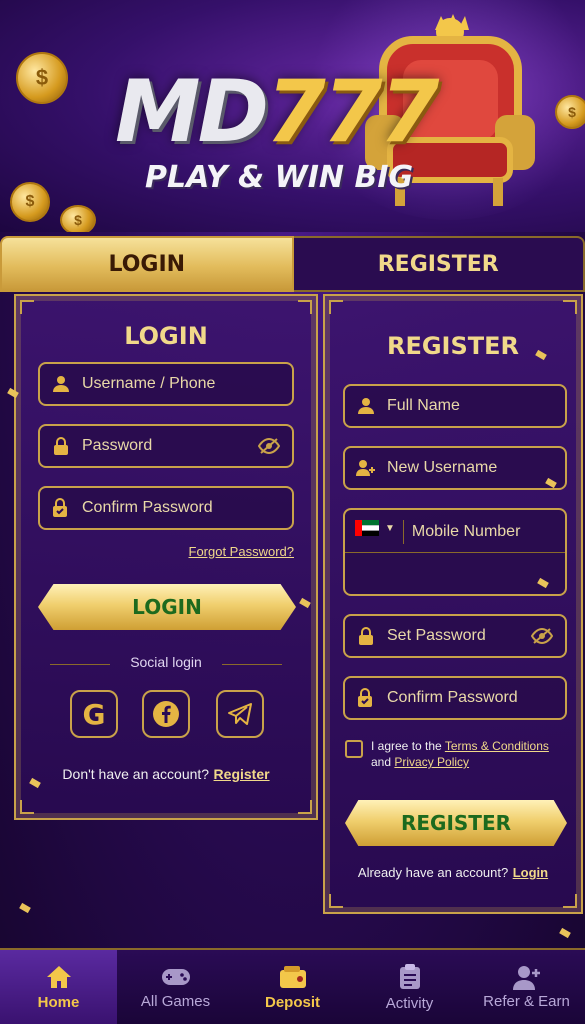  I want to click on gamepad-icon, so click(175, 976).